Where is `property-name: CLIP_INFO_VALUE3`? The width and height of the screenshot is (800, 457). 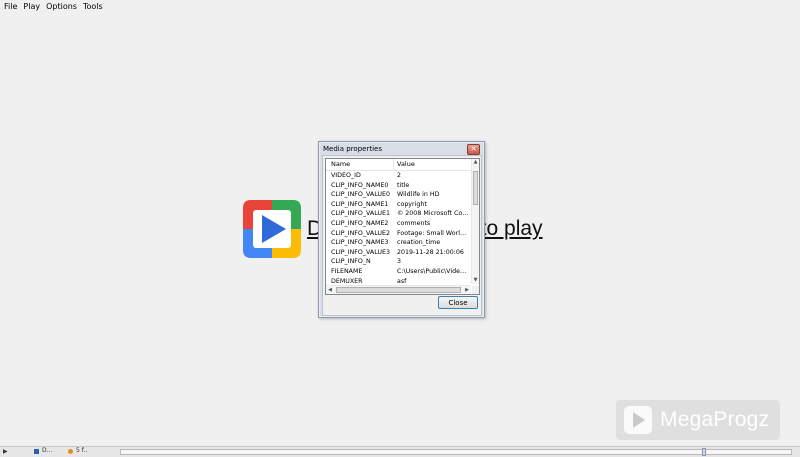 property-name: CLIP_INFO_VALUE3 is located at coordinates (361, 252).